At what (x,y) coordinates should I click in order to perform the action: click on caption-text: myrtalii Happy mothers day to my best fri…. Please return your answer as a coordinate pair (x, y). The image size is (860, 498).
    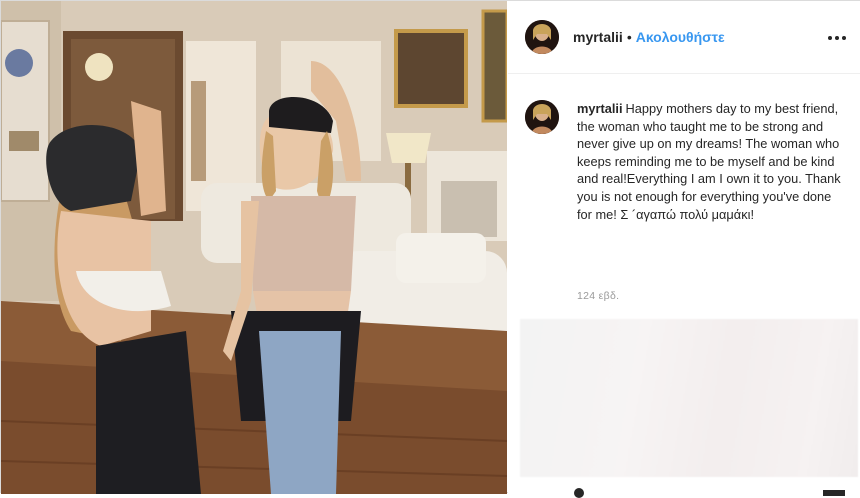
    Looking at the image, I should click on (710, 161).